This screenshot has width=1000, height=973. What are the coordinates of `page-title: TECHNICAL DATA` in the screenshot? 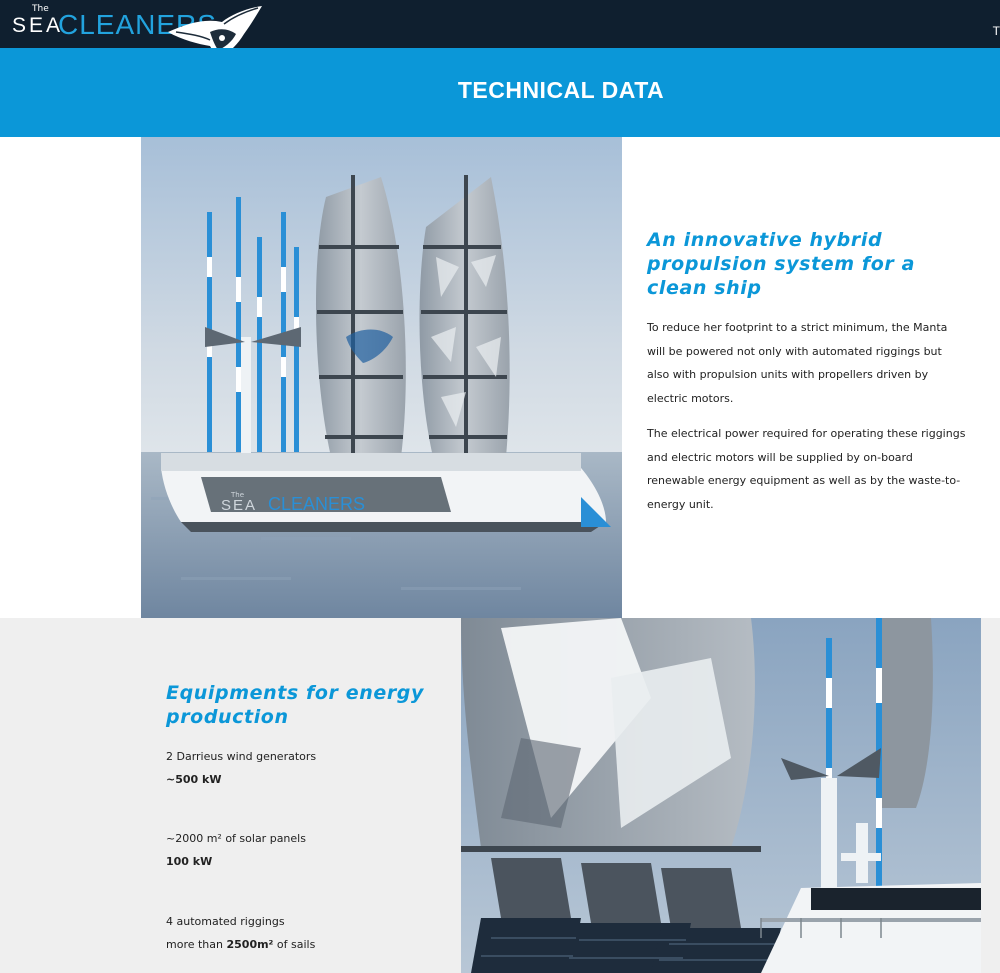 It's located at (561, 90).